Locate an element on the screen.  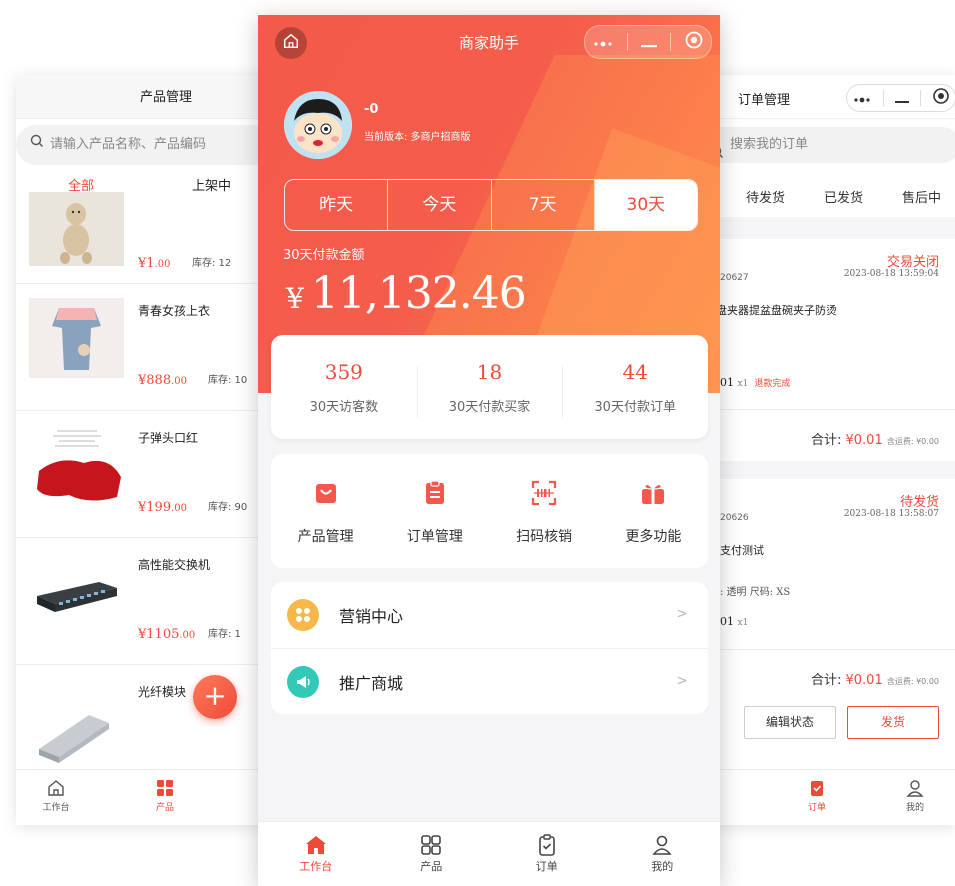
order-status: 交易关闭 is located at coordinates (912, 262).